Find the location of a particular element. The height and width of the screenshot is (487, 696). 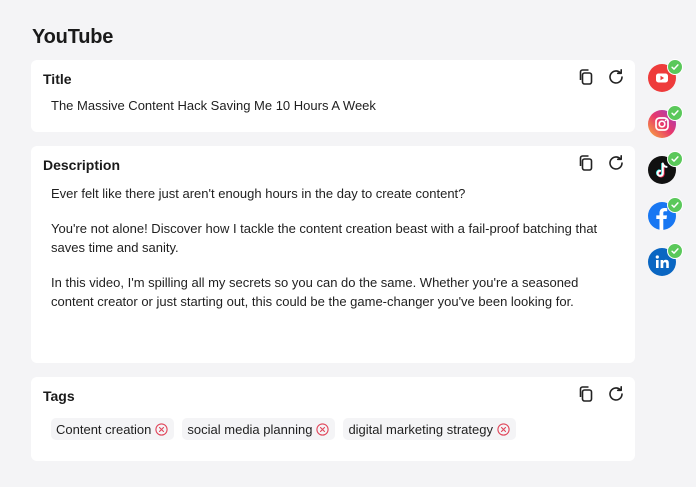

platform-tiktok is located at coordinates (665, 167).